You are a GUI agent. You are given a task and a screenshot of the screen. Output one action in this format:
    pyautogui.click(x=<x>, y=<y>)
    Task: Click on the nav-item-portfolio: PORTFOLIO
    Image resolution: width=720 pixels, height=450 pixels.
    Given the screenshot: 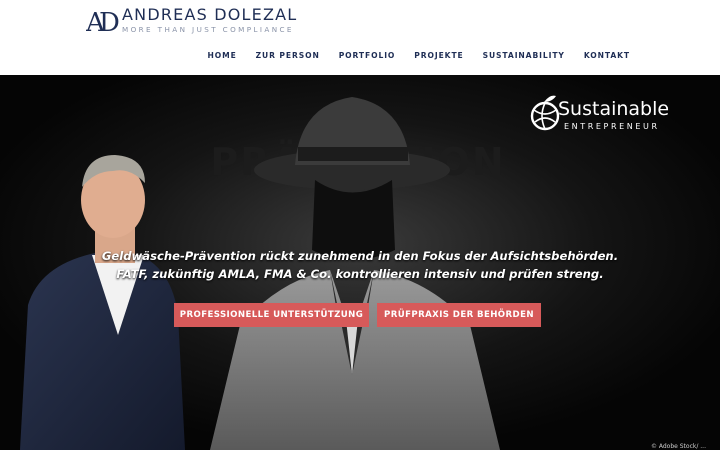 What is the action you would take?
    pyautogui.click(x=367, y=55)
    